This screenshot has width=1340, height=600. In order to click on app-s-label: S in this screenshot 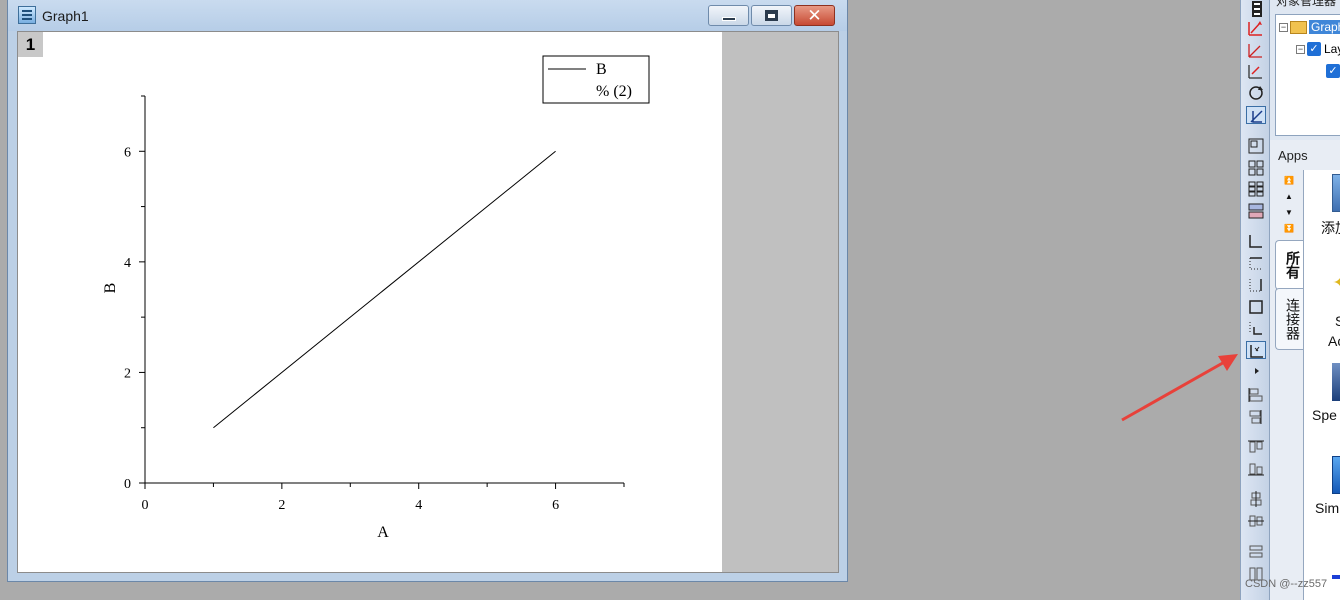, I will do `click(1337, 321)`.